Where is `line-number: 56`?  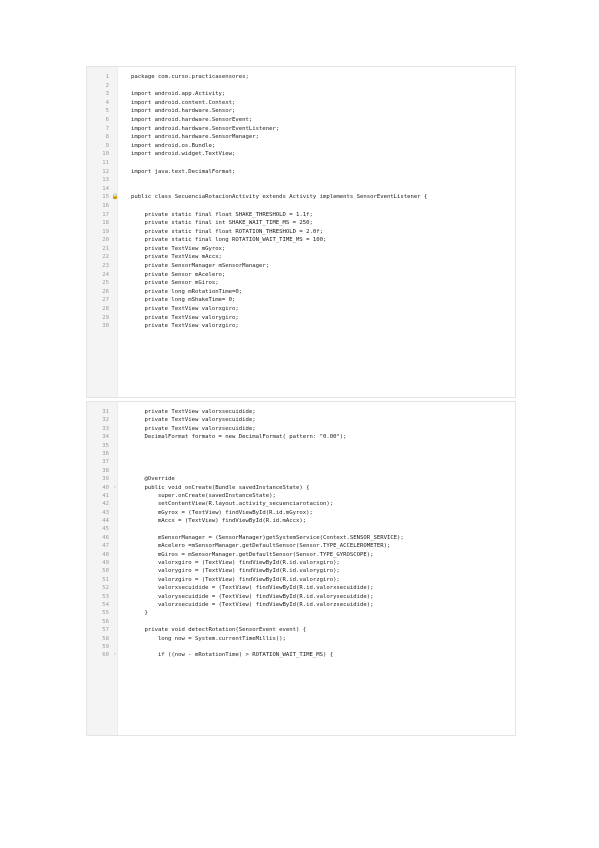
line-number: 56 is located at coordinates (105, 621).